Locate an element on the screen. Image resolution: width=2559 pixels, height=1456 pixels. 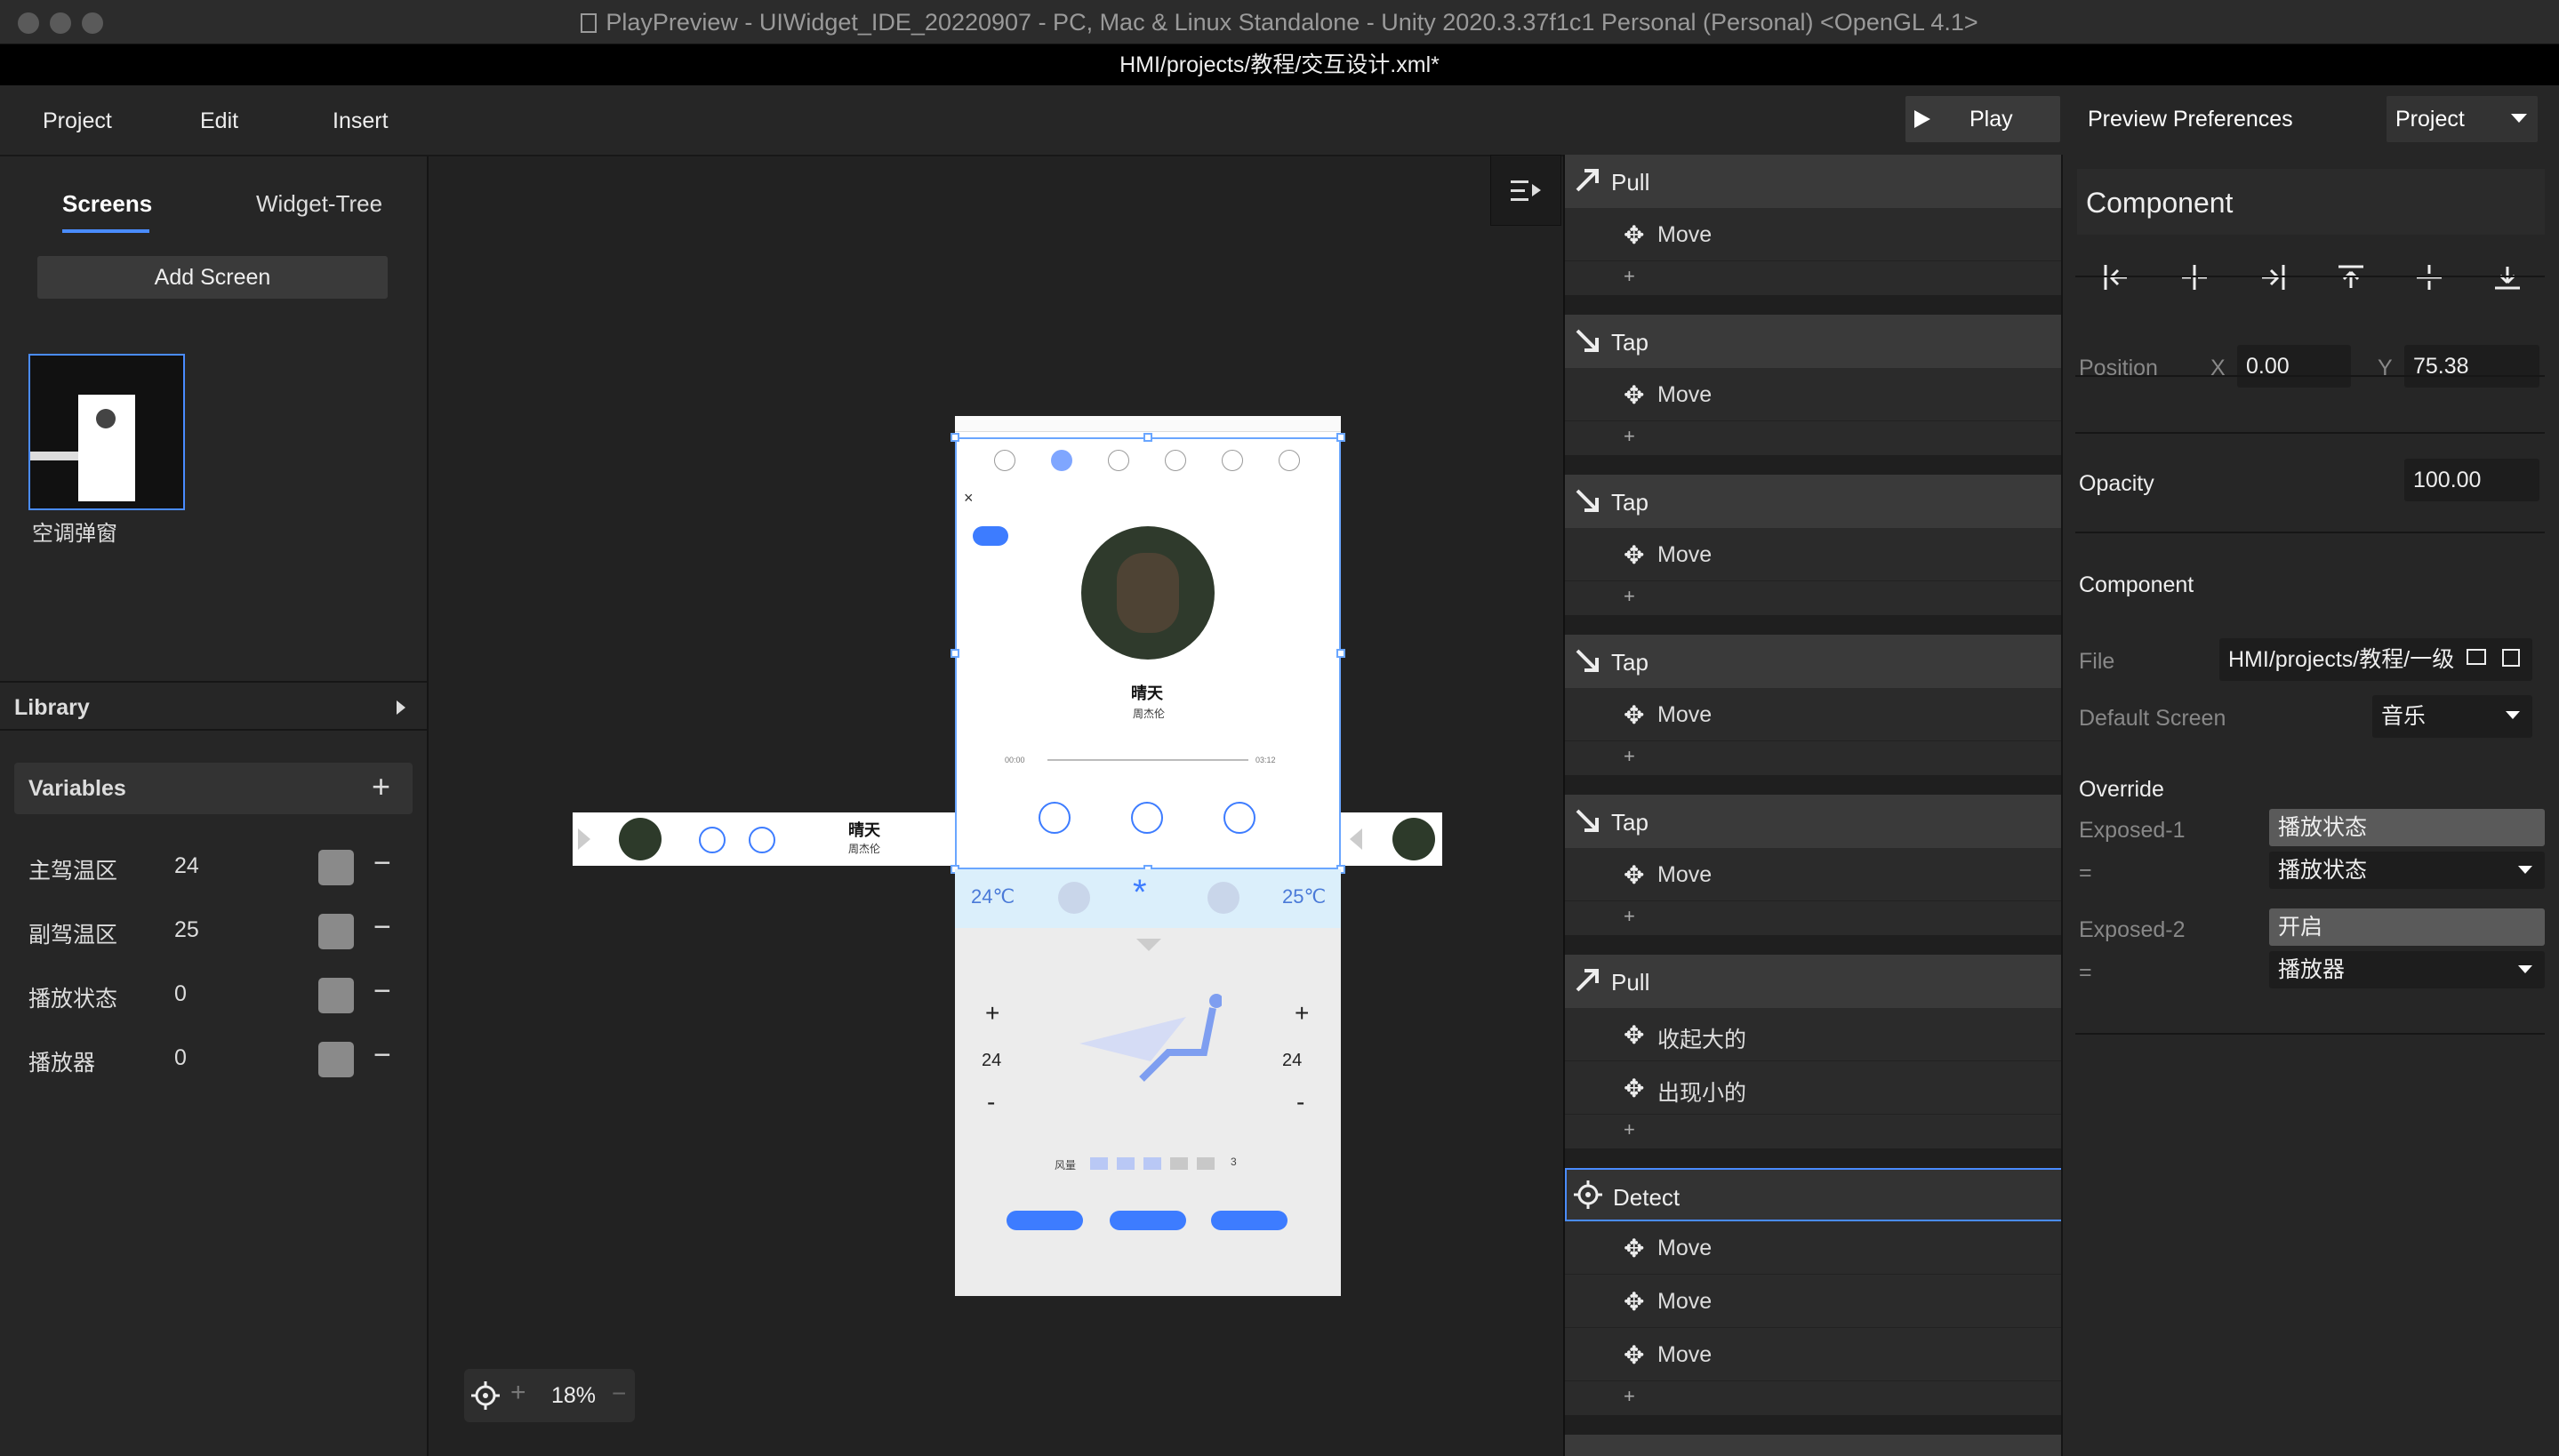
thumbnail-bar is located at coordinates (54, 456).